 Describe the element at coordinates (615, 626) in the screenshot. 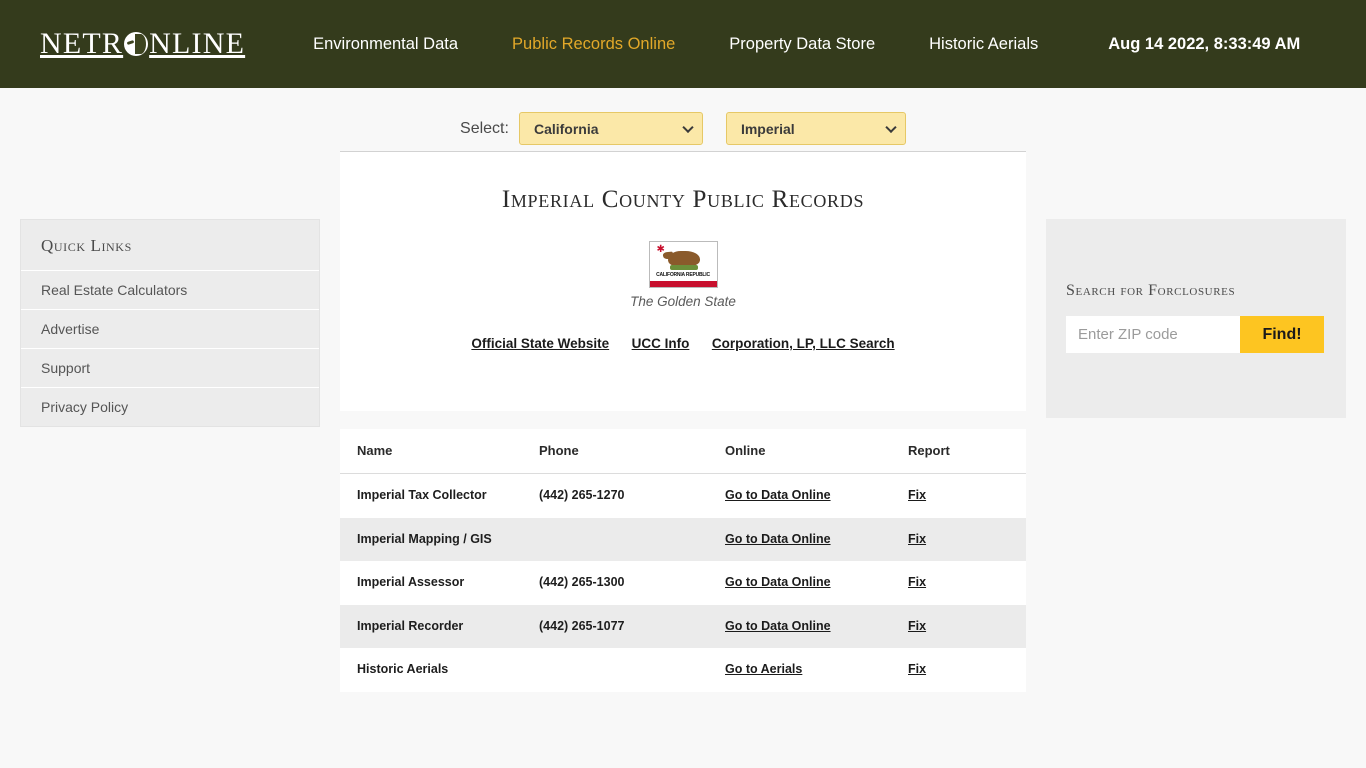

I see `cell-phone: (442) 265-1077` at that location.